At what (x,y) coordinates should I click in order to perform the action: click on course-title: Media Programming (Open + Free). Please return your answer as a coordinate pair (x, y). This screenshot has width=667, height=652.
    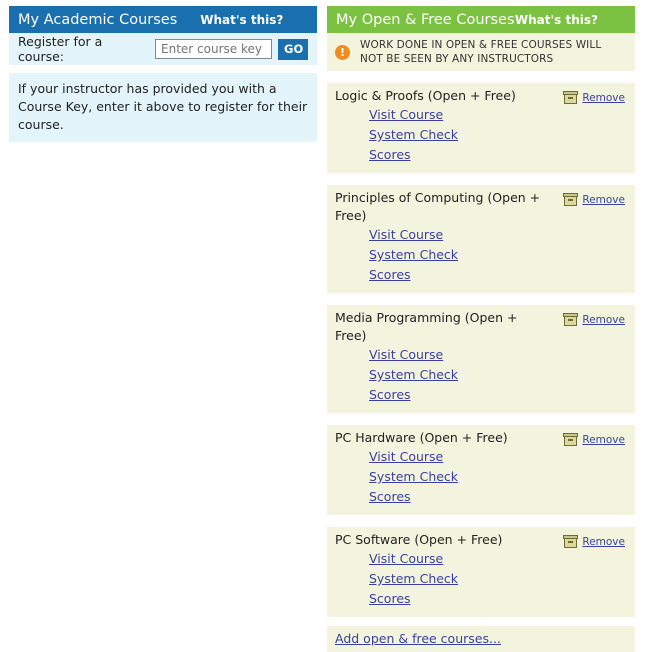
    Looking at the image, I should click on (426, 326).